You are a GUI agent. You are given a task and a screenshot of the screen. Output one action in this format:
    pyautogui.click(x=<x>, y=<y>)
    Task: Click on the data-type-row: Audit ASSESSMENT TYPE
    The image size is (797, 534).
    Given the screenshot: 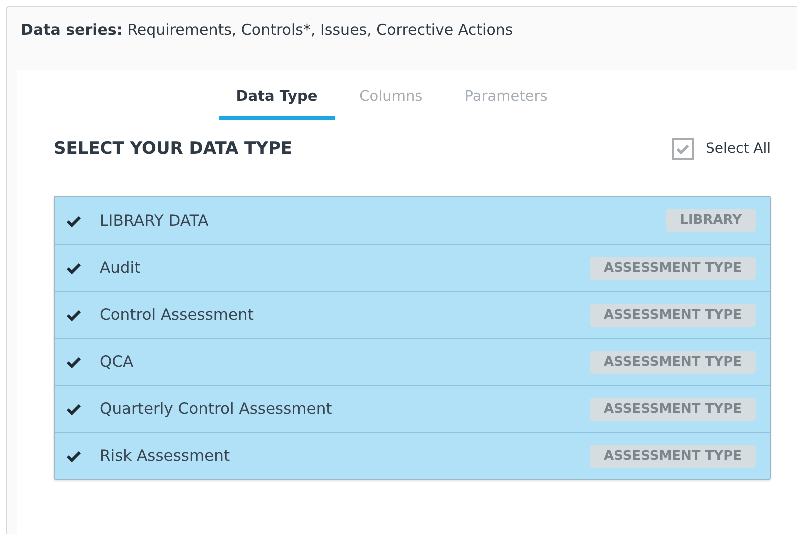 What is the action you would take?
    pyautogui.click(x=412, y=267)
    